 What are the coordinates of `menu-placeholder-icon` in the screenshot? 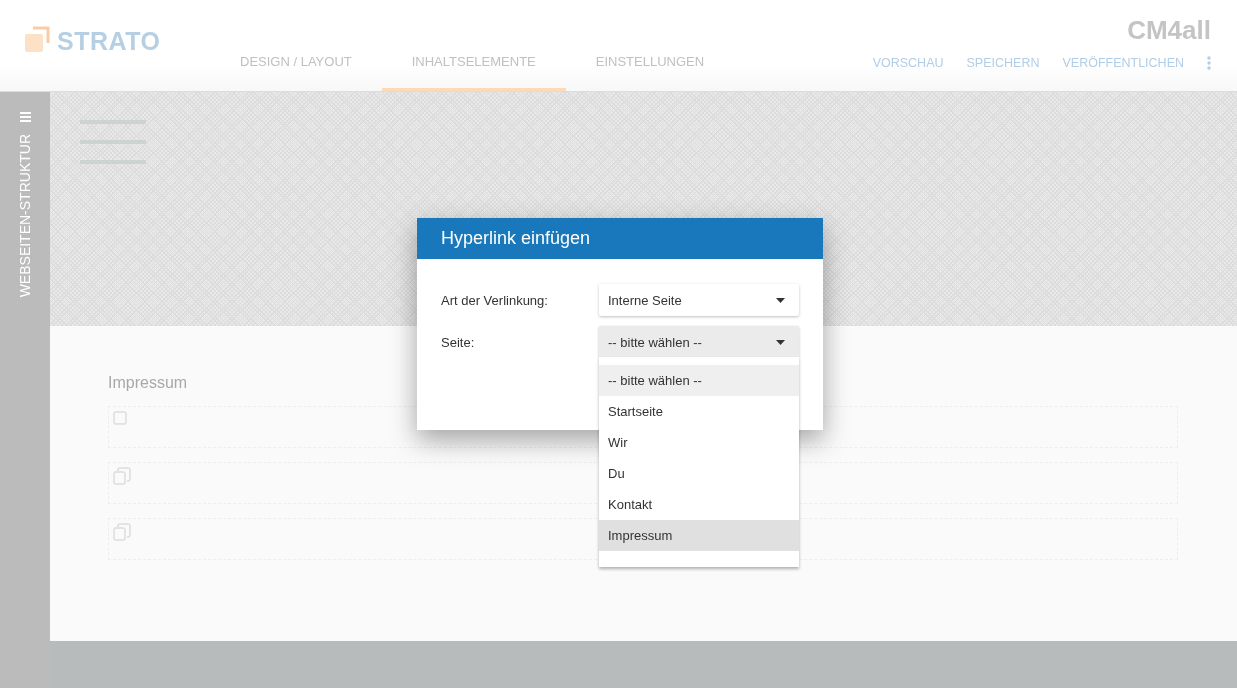 It's located at (113, 142).